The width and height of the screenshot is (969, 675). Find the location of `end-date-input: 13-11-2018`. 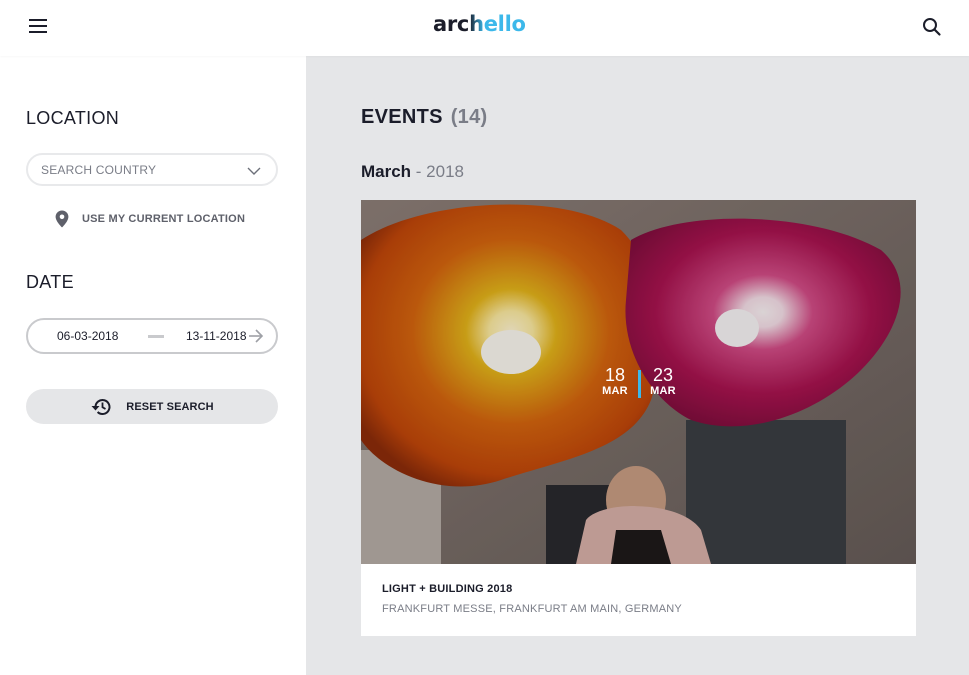

end-date-input: 13-11-2018 is located at coordinates (216, 336).